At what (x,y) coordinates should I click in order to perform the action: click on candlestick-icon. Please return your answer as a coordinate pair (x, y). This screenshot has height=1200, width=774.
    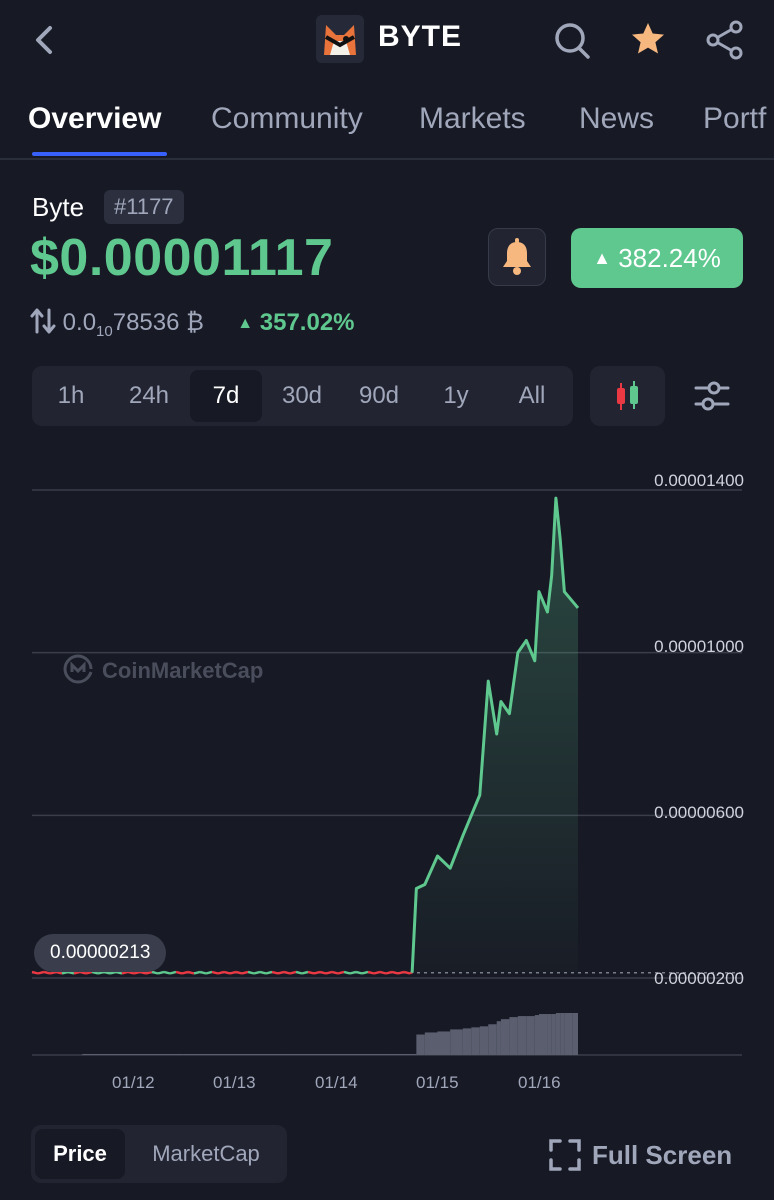
    Looking at the image, I should click on (627, 395).